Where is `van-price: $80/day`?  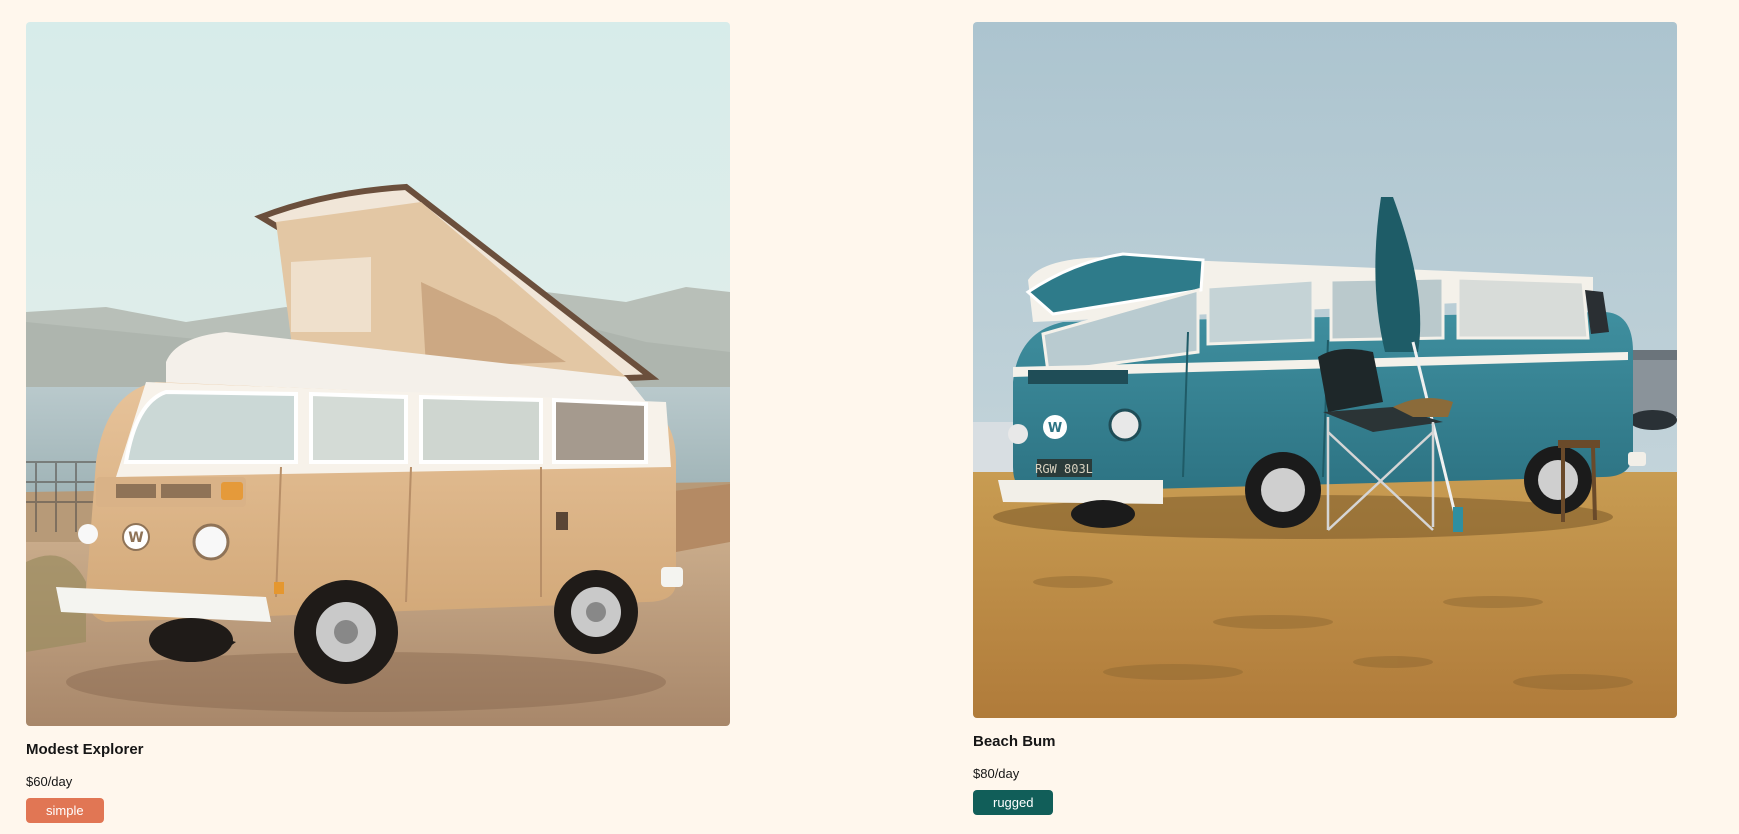
van-price: $80/day is located at coordinates (996, 773).